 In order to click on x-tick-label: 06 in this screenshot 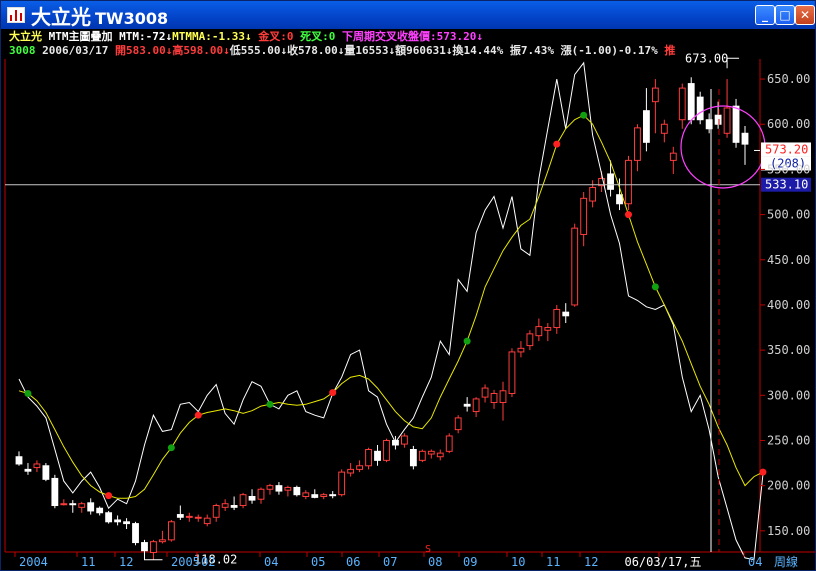, I will do `click(353, 562)`.